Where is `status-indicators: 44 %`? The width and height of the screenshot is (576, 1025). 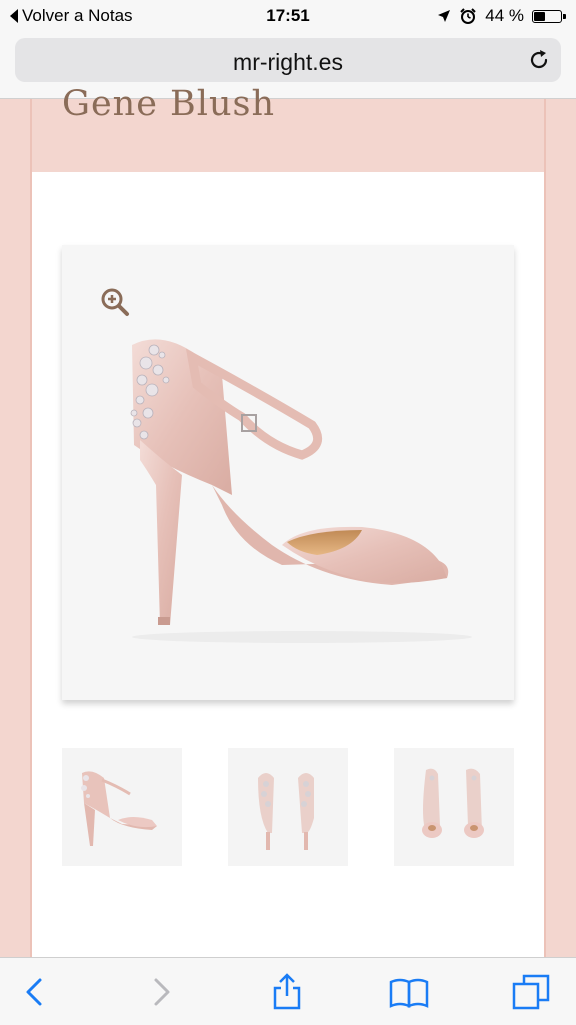 status-indicators: 44 % is located at coordinates (501, 16).